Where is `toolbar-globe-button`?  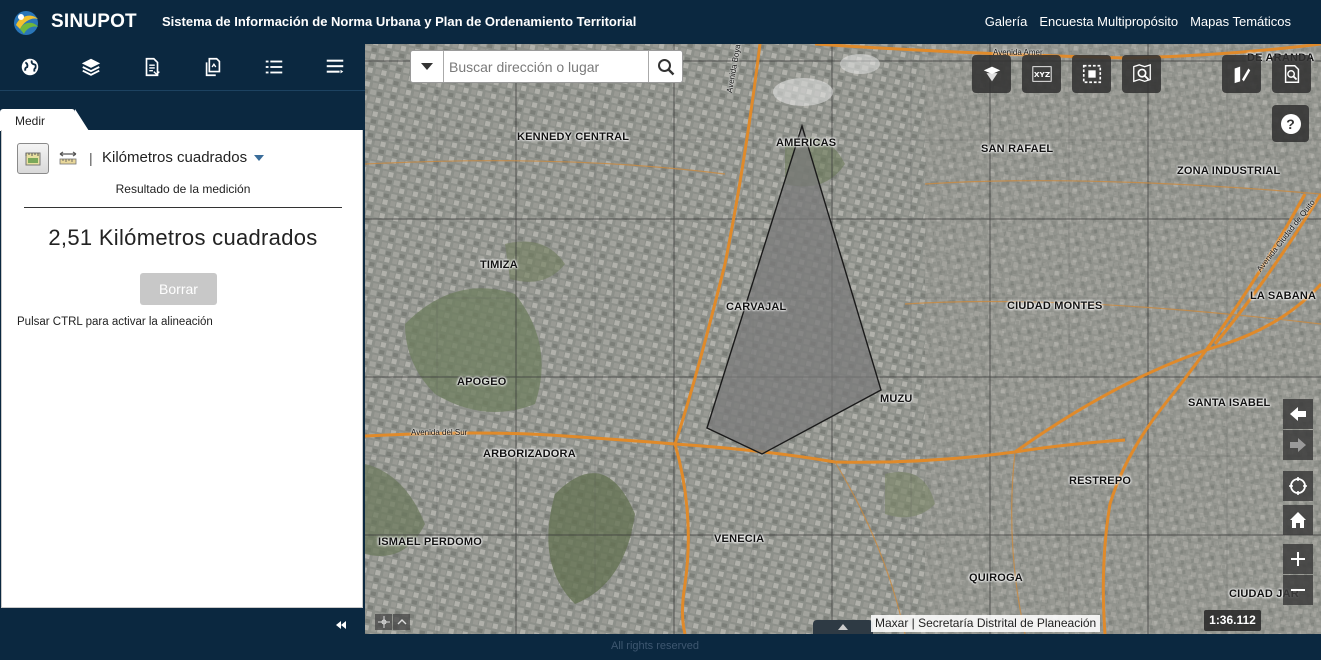 toolbar-globe-button is located at coordinates (30, 67).